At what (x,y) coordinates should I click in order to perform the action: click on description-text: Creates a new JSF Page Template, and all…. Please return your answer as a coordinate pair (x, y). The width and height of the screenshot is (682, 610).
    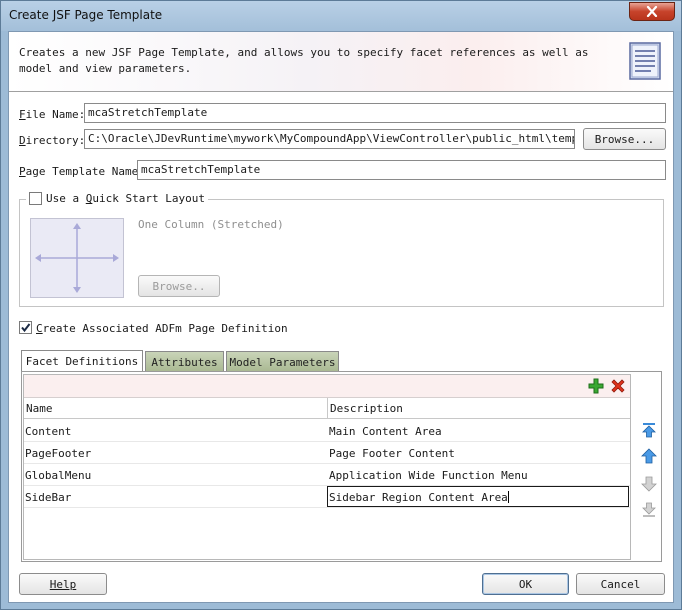
    Looking at the image, I should click on (304, 60).